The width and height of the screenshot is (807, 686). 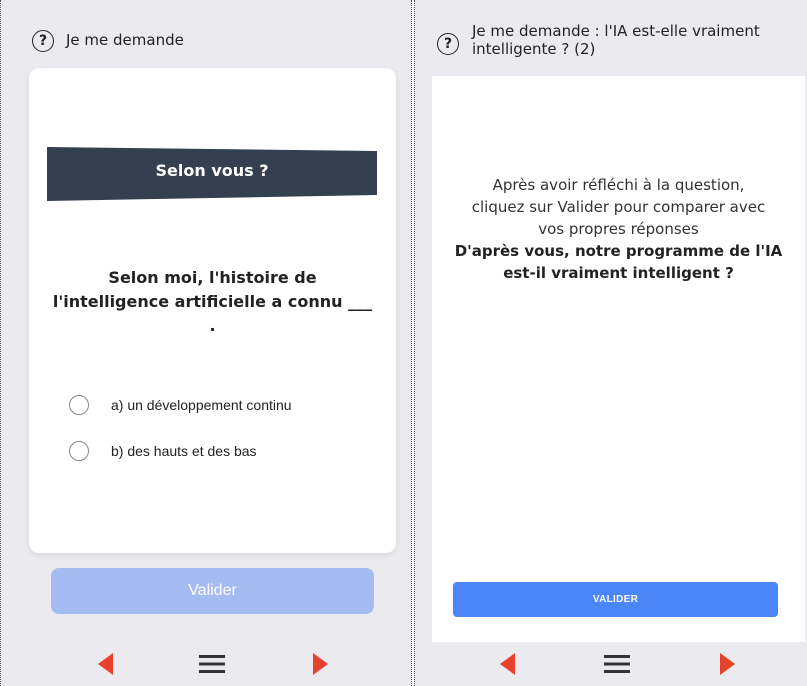 What do you see at coordinates (618, 273) in the screenshot?
I see `question-line: est-il vraiment intelligent ?` at bounding box center [618, 273].